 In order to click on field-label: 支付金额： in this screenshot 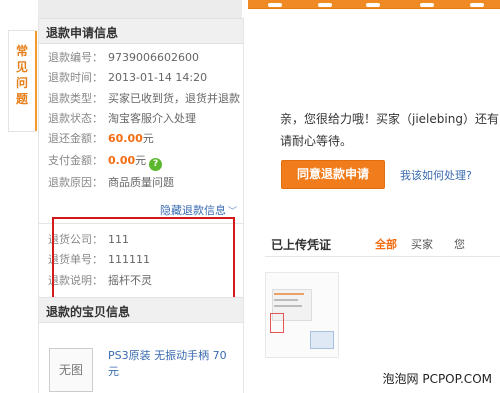, I will do `click(75, 160)`.